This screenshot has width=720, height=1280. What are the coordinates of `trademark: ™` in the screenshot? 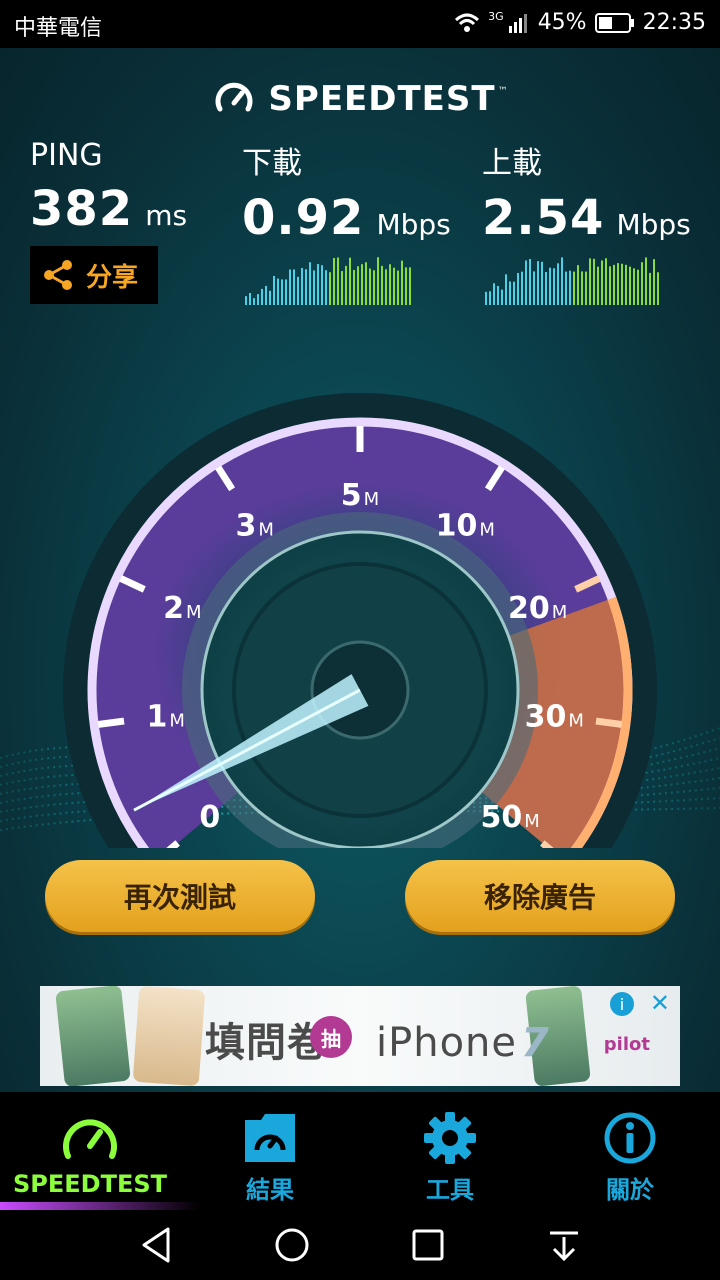 It's located at (502, 91).